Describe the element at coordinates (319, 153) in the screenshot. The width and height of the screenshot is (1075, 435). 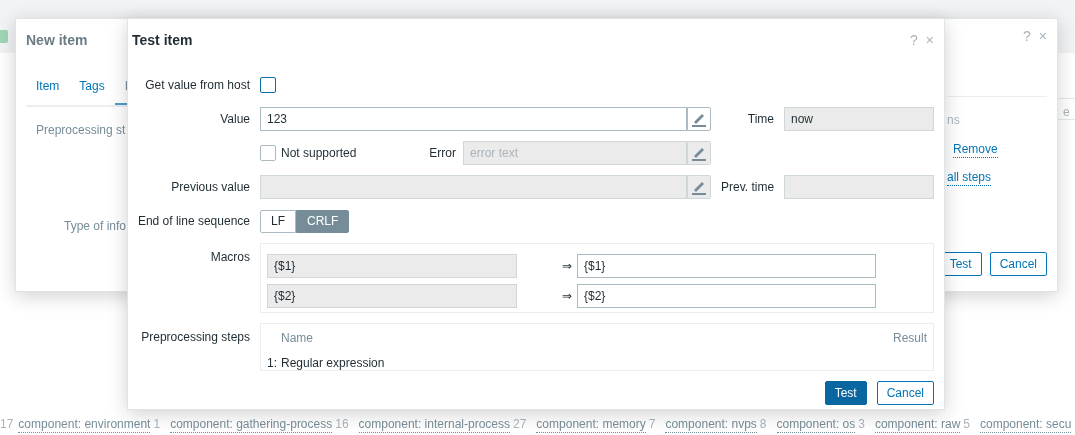
I see `checkbox-label: Not supported` at that location.